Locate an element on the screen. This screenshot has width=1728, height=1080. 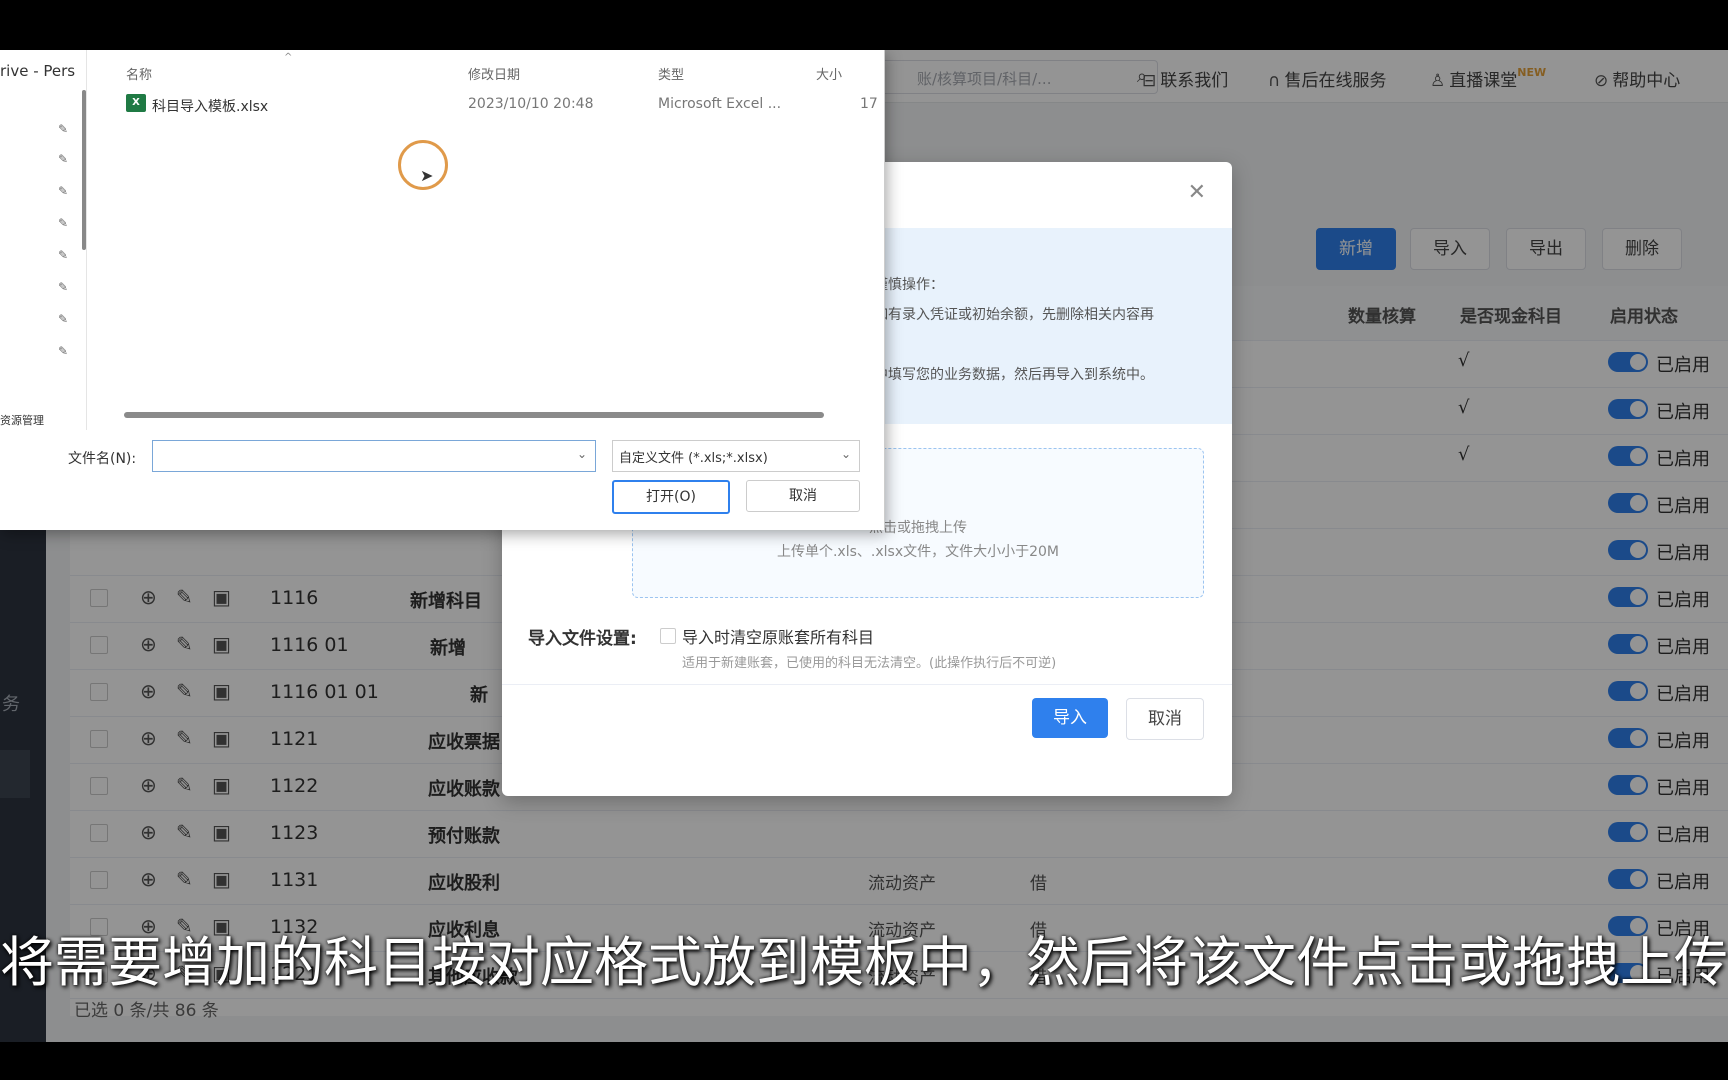
nav-item-label: 资源管理 is located at coordinates (22, 420).